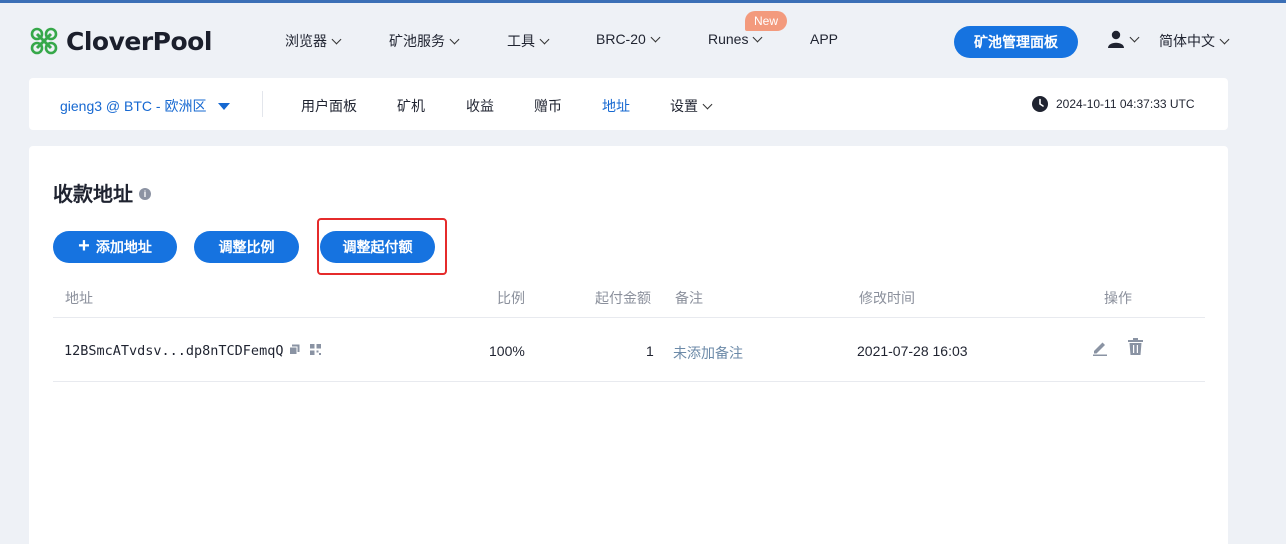  What do you see at coordinates (708, 353) in the screenshot?
I see `note-cell: 未添加备注` at bounding box center [708, 353].